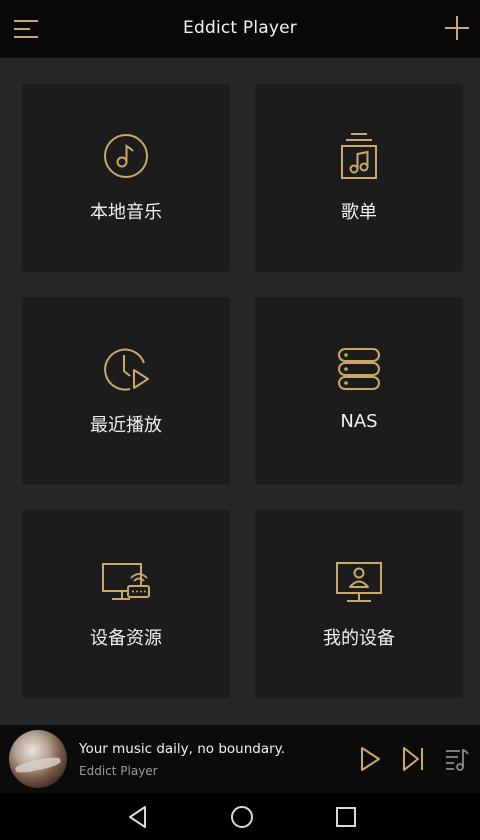 This screenshot has width=480, height=840. Describe the element at coordinates (370, 759) in the screenshot. I see `play-icon` at that location.